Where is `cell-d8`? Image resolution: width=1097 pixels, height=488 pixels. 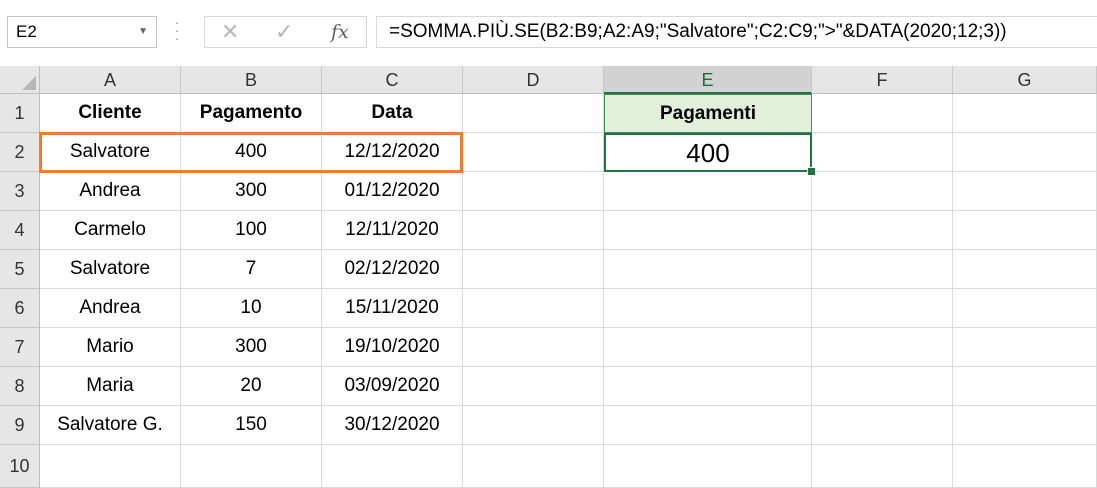
cell-d8 is located at coordinates (533, 386).